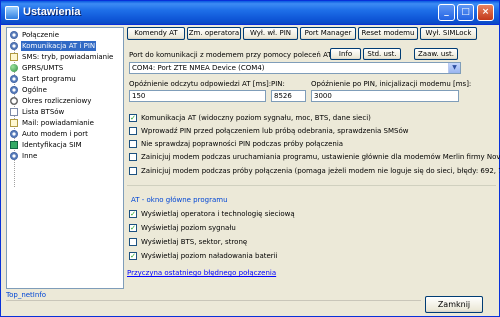 This screenshot has height=317, width=500. What do you see at coordinates (179, 200) in the screenshot?
I see `group-title: AT - okno główne programu` at bounding box center [179, 200].